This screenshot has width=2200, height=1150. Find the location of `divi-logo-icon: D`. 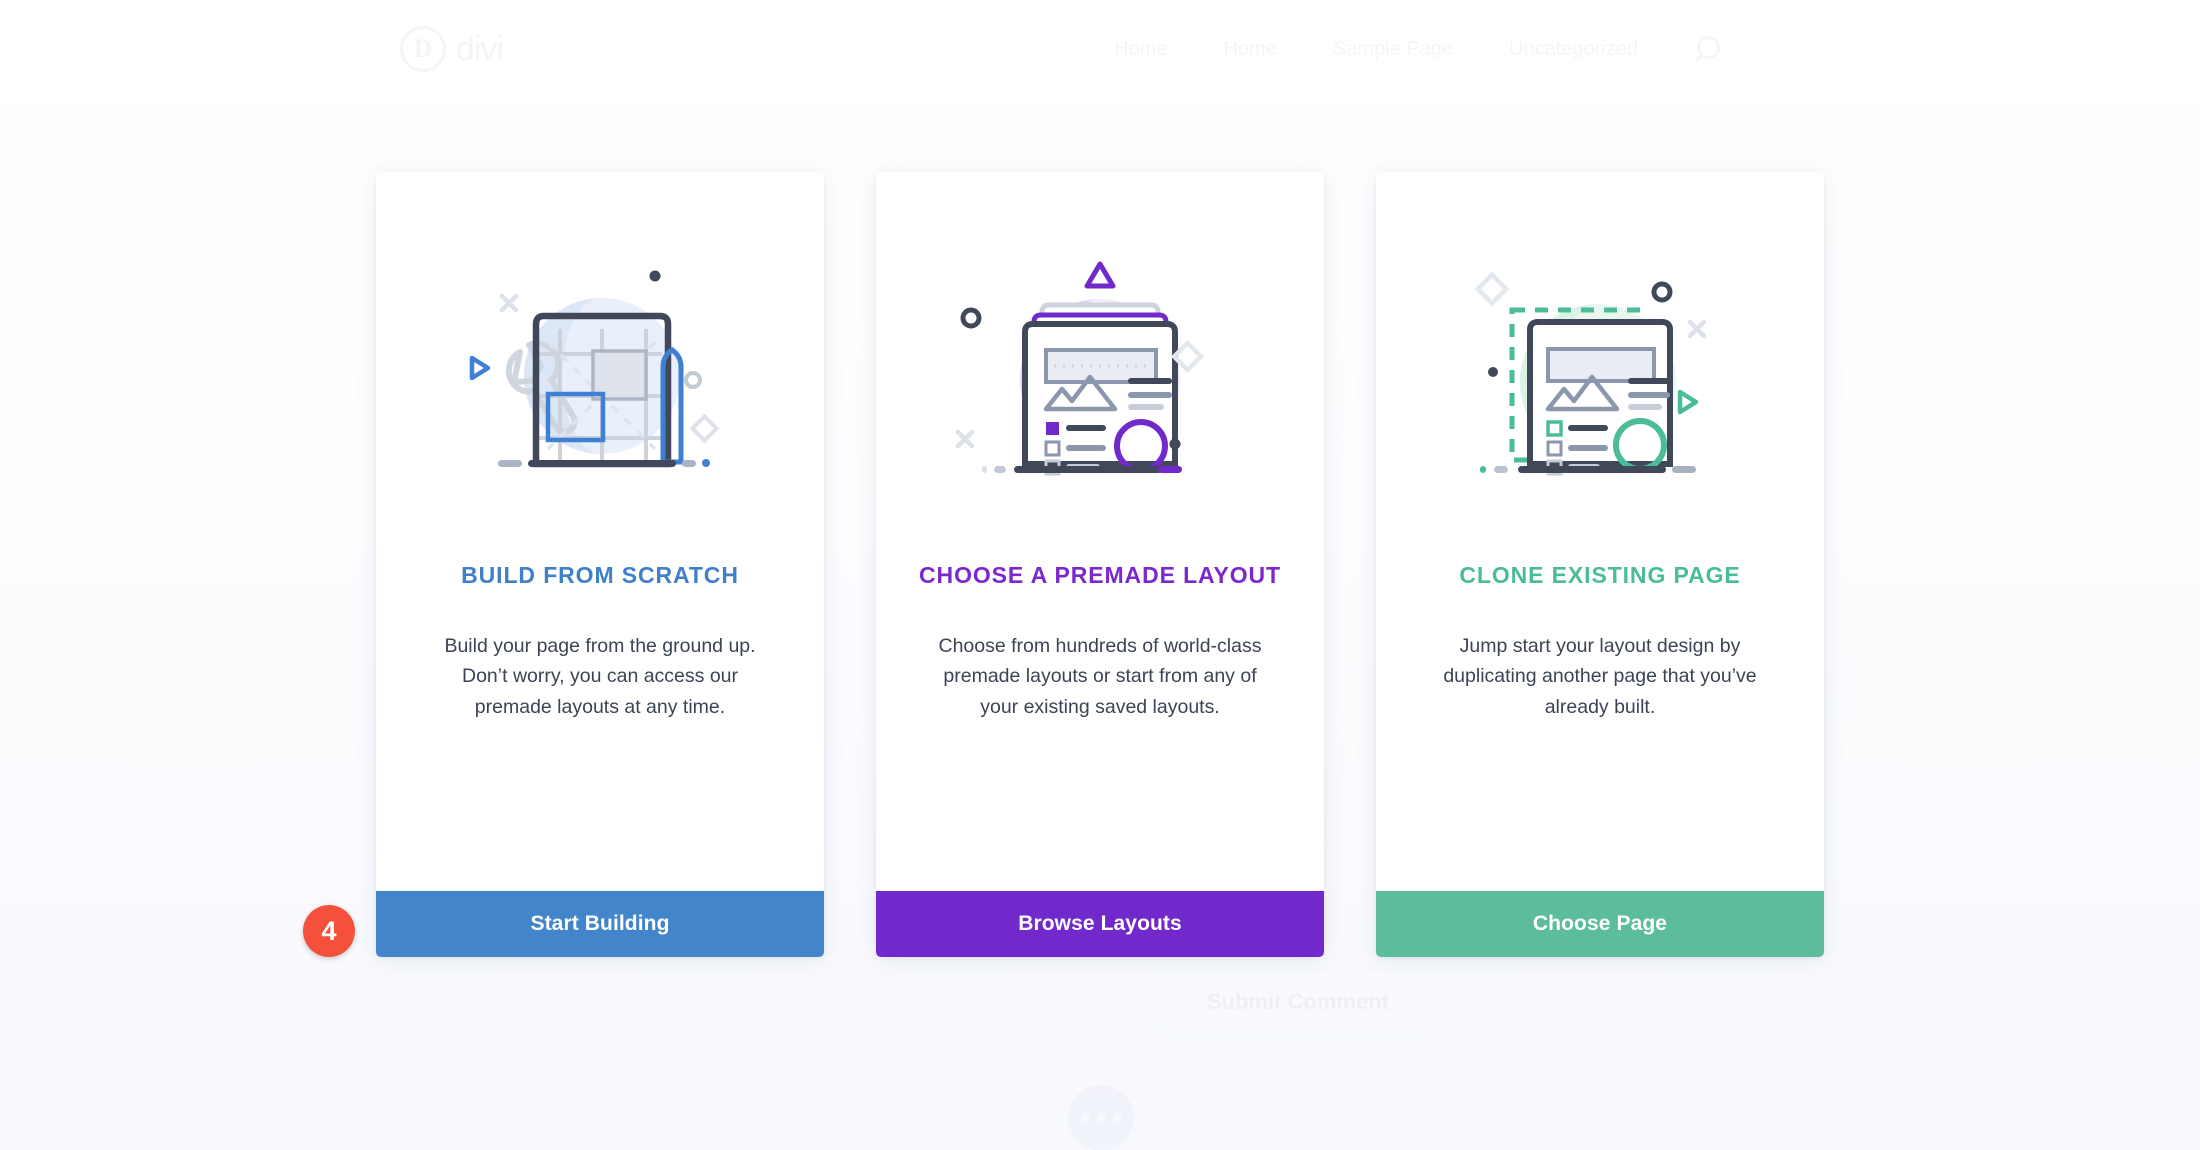

divi-logo-icon: D is located at coordinates (423, 49).